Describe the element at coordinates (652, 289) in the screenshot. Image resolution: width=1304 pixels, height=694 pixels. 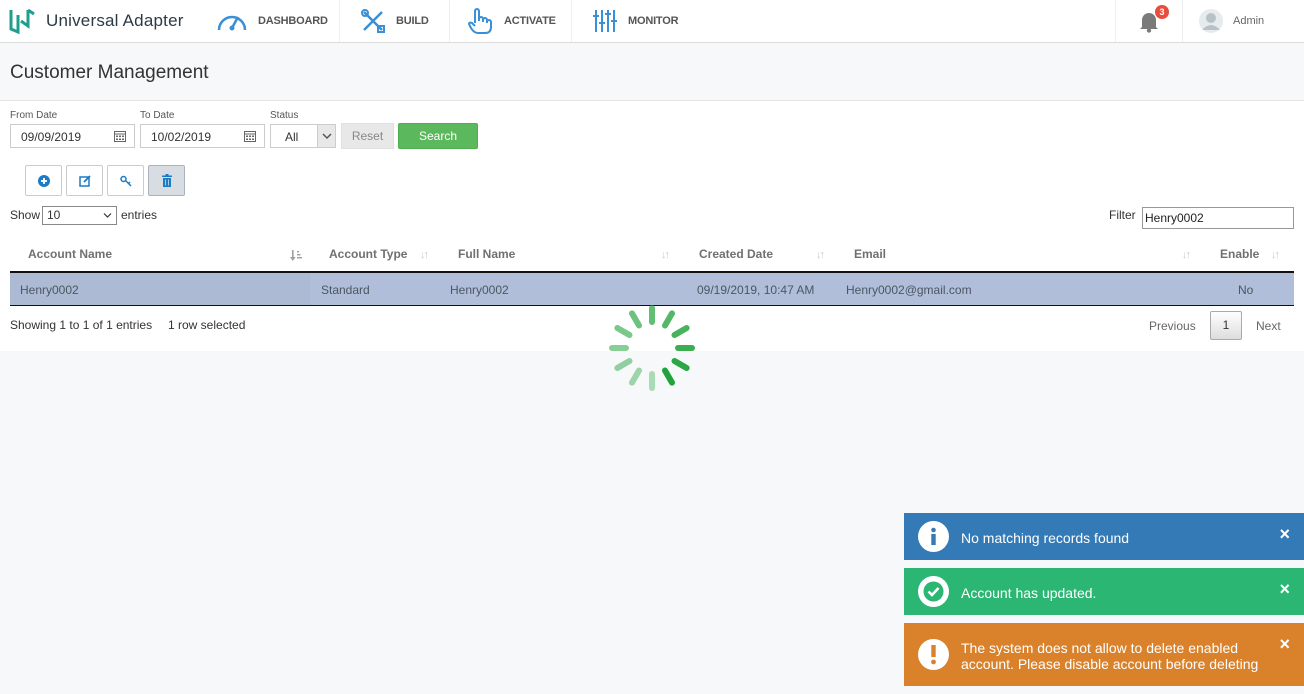
I see `table-row` at that location.